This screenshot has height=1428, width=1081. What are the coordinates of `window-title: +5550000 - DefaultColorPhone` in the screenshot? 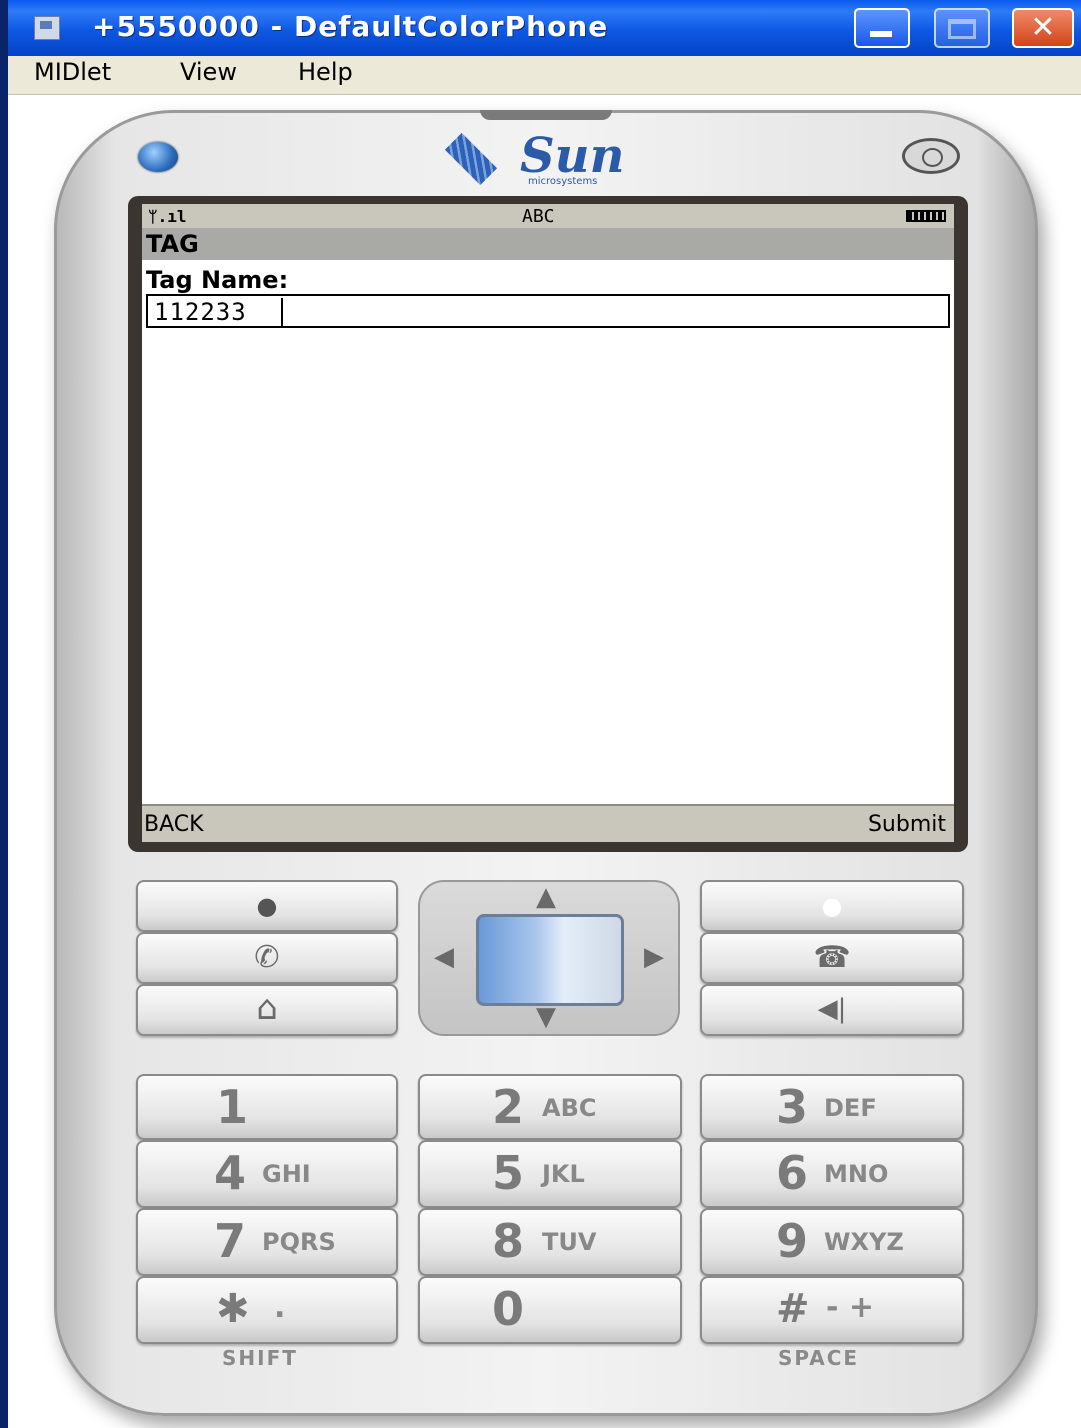 It's located at (350, 26).